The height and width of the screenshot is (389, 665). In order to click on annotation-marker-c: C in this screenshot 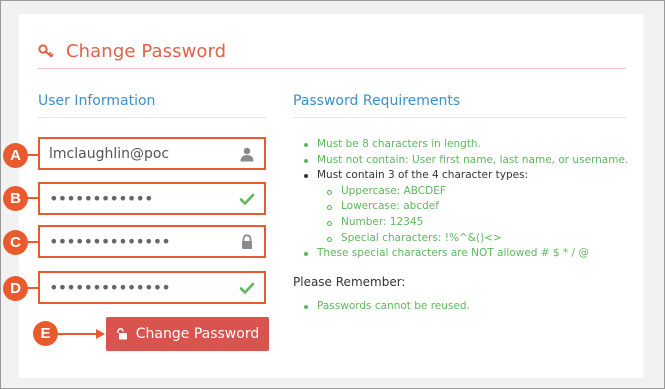, I will do `click(15, 242)`.